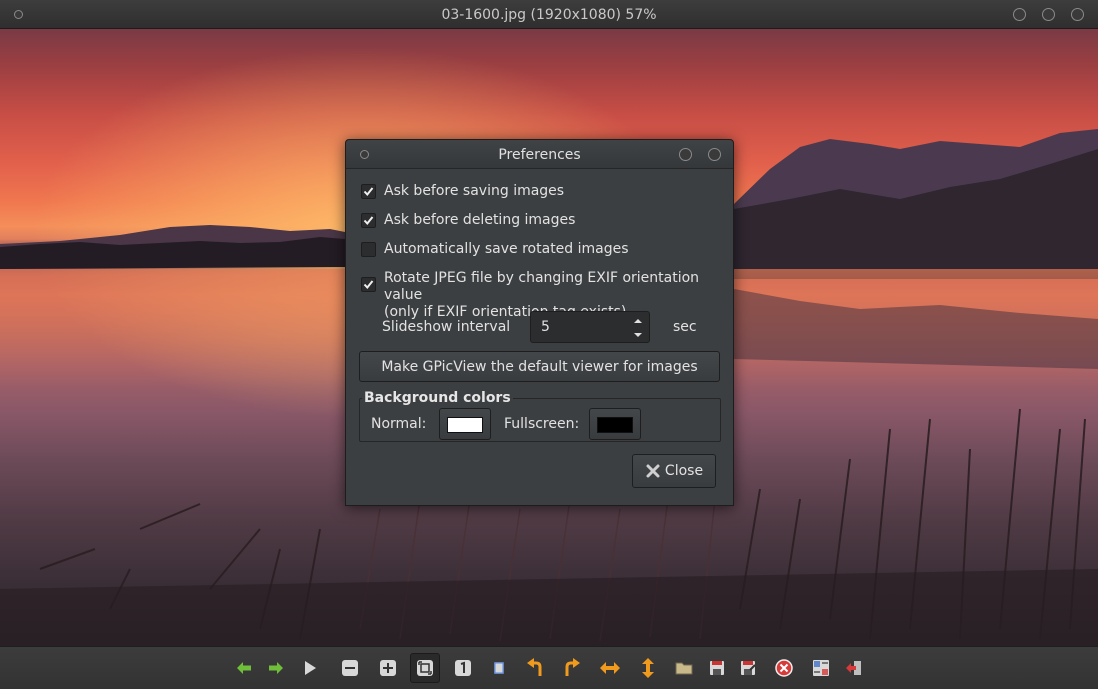  I want to click on fullscreen-color-button, so click(615, 424).